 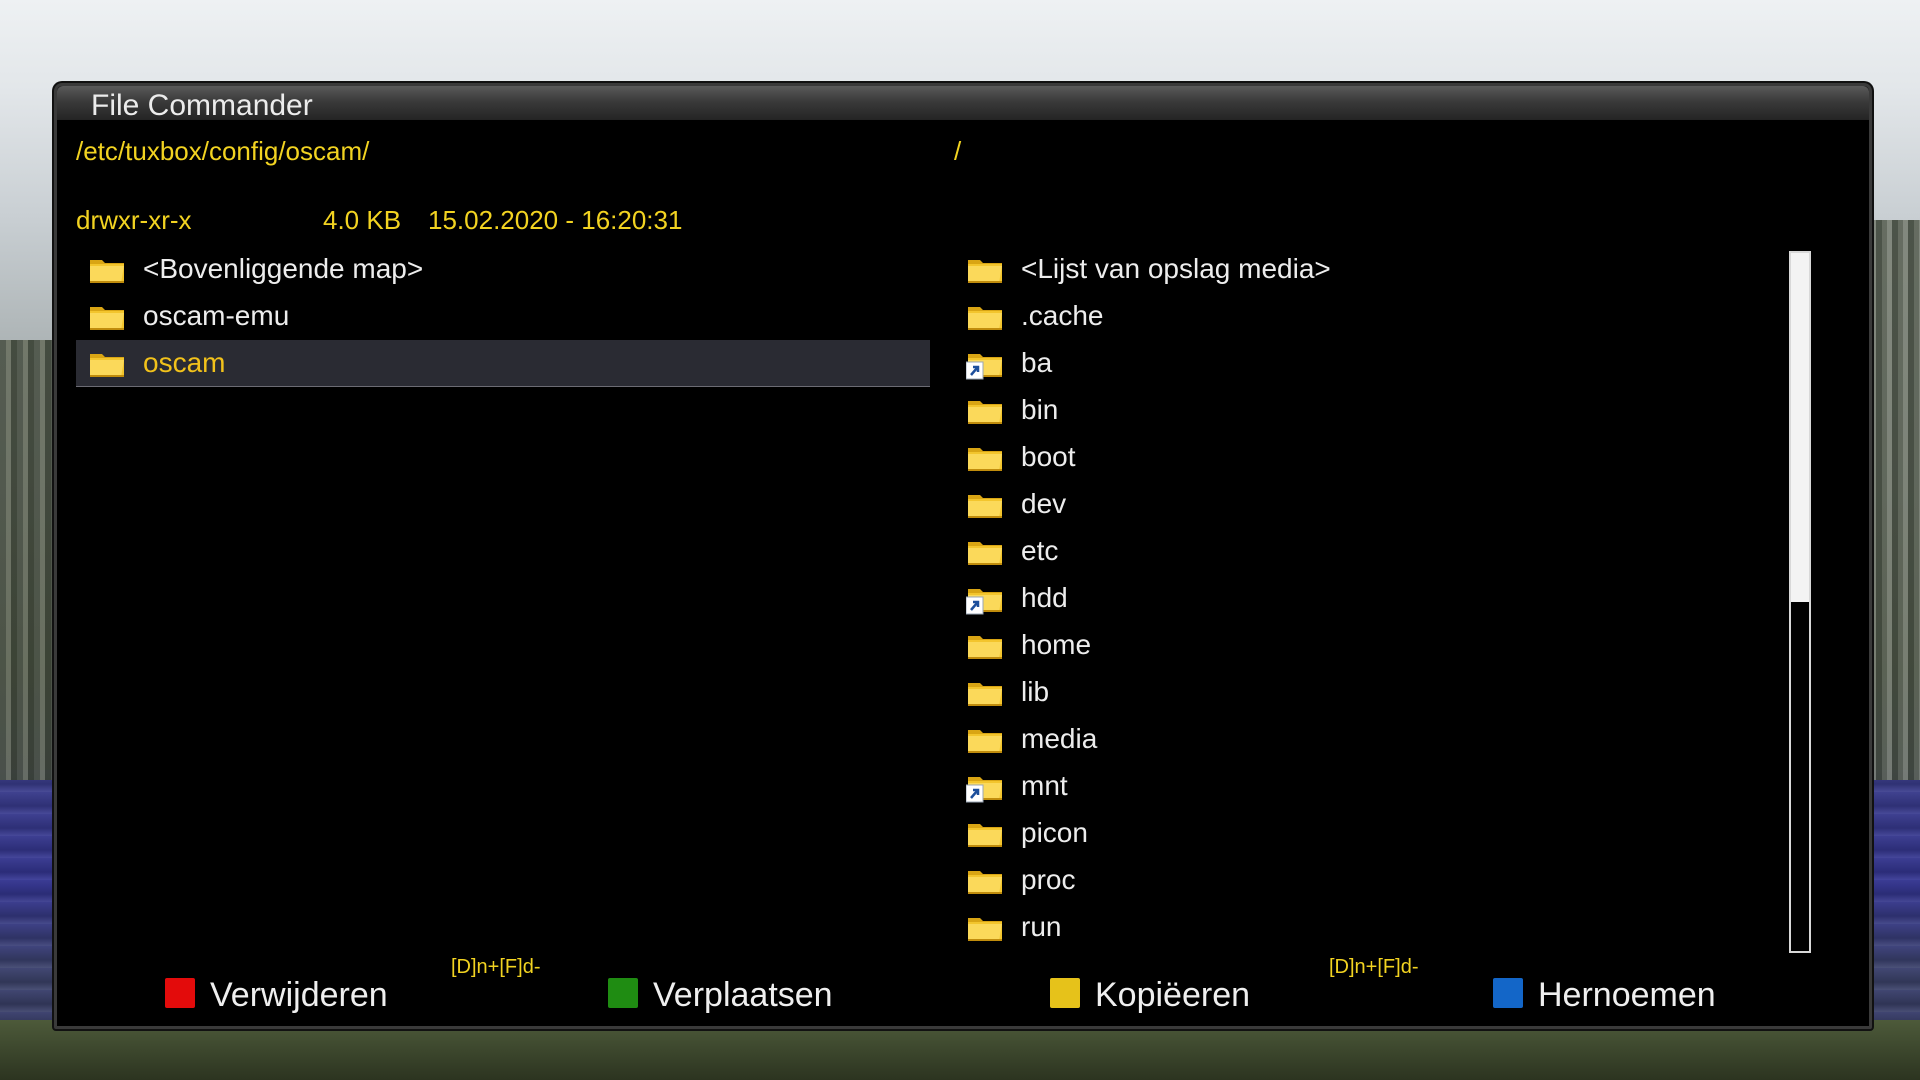 I want to click on list-item-label: home, so click(x=1056, y=644).